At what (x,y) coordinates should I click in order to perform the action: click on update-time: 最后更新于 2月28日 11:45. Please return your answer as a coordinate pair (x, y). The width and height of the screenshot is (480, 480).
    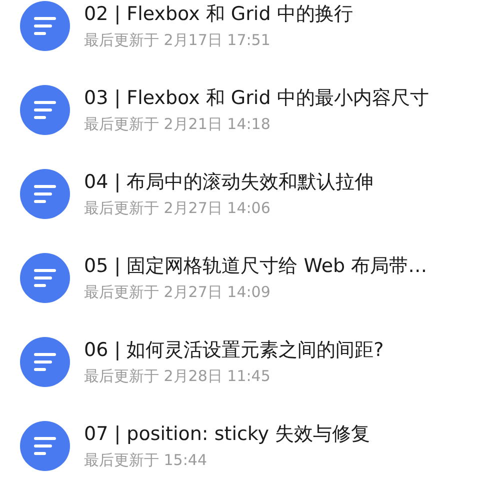
    Looking at the image, I should click on (178, 376).